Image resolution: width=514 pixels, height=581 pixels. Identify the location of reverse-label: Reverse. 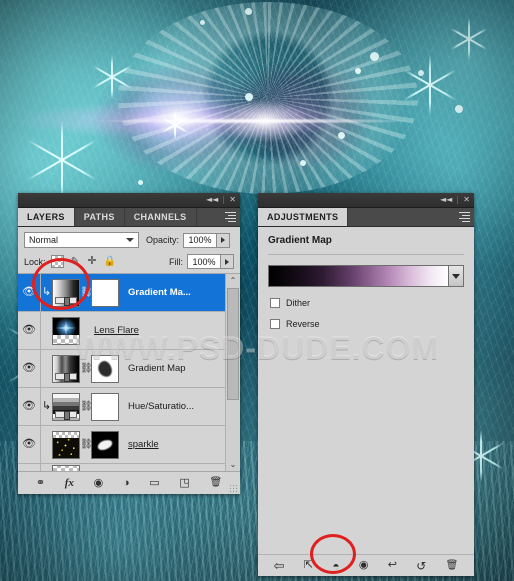
(303, 324).